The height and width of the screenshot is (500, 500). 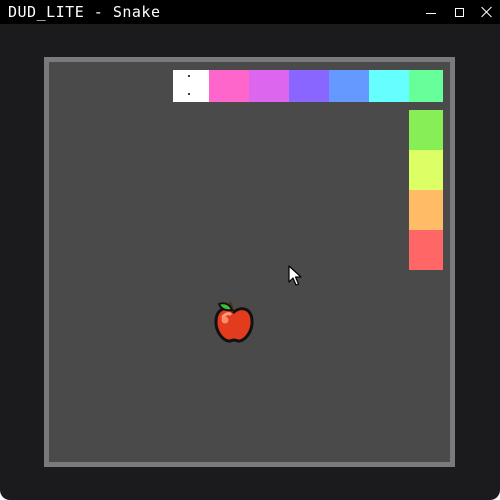 I want to click on close-button, so click(x=486, y=12).